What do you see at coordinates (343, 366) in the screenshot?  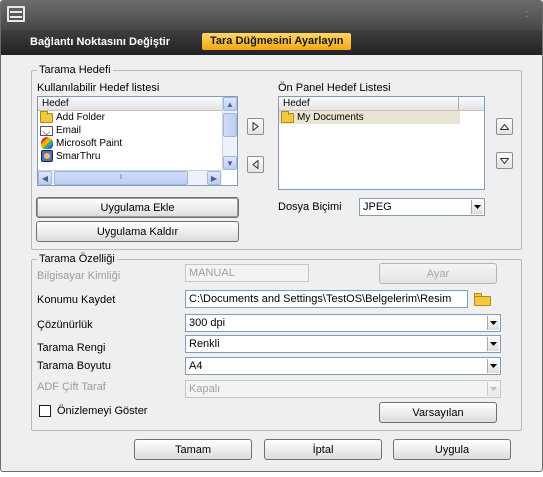 I see `scan-size-select: A4` at bounding box center [343, 366].